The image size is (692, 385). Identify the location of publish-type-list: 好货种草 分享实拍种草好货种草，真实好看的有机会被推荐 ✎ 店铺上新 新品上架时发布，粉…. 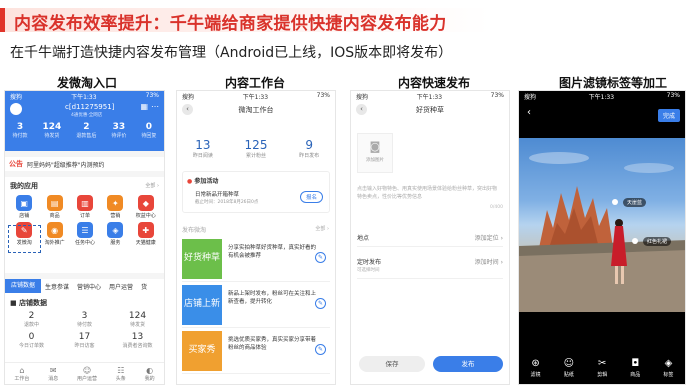
(256, 305).